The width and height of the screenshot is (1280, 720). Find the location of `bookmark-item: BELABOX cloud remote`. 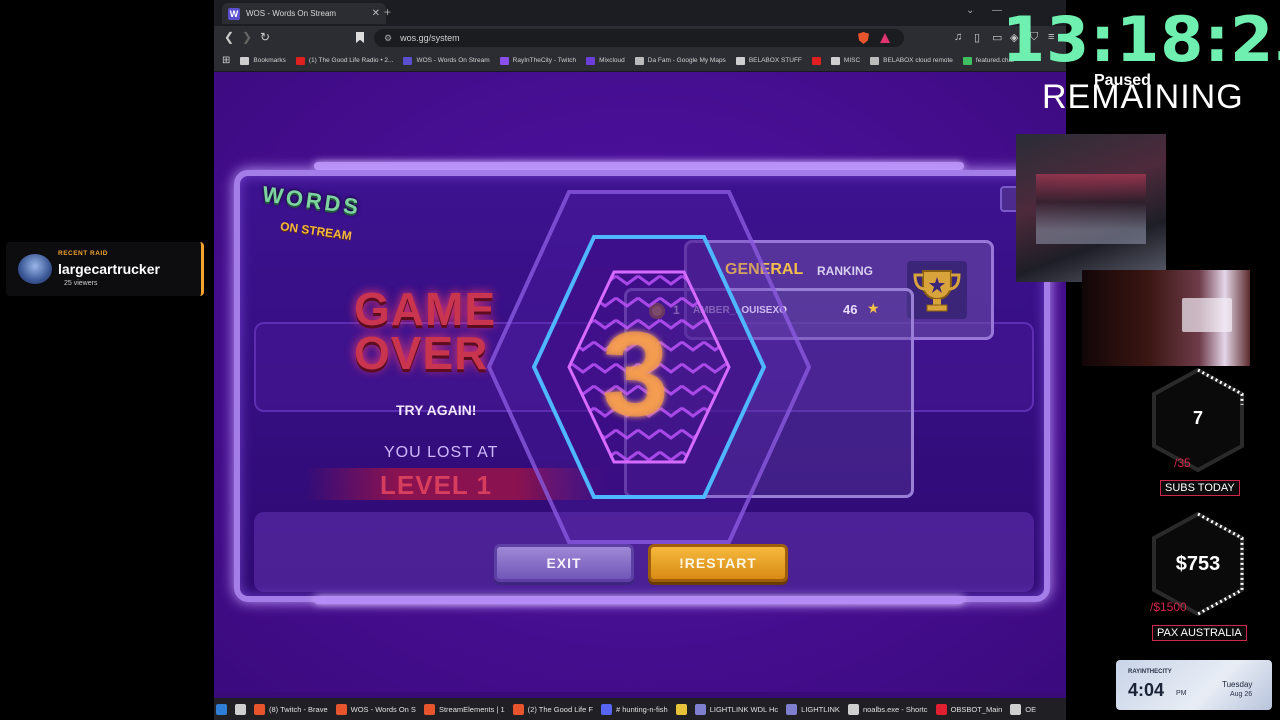

bookmark-item: BELABOX cloud remote is located at coordinates (911, 60).